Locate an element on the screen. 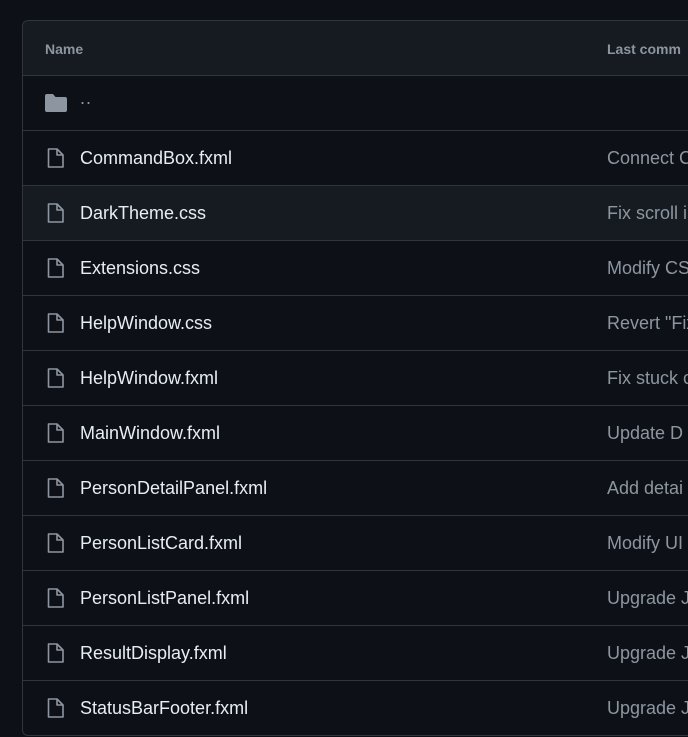 The height and width of the screenshot is (737, 688). file-name-link: MainWindow.fxml is located at coordinates (150, 433).